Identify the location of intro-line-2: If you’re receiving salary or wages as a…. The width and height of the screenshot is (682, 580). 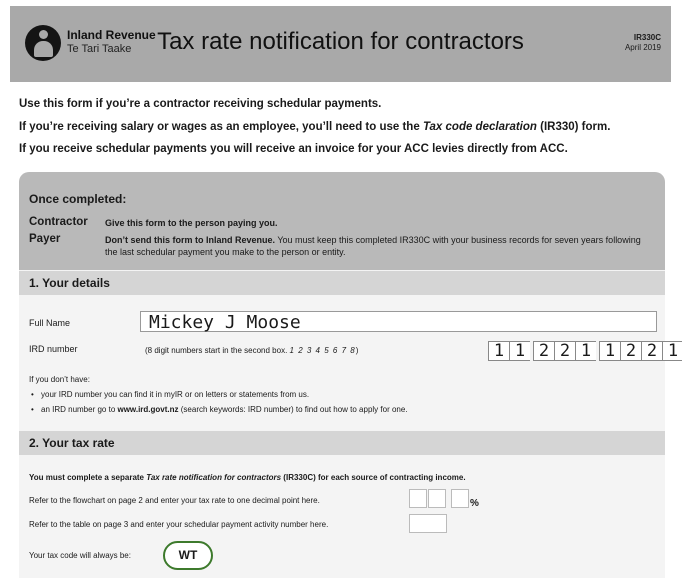
(315, 127).